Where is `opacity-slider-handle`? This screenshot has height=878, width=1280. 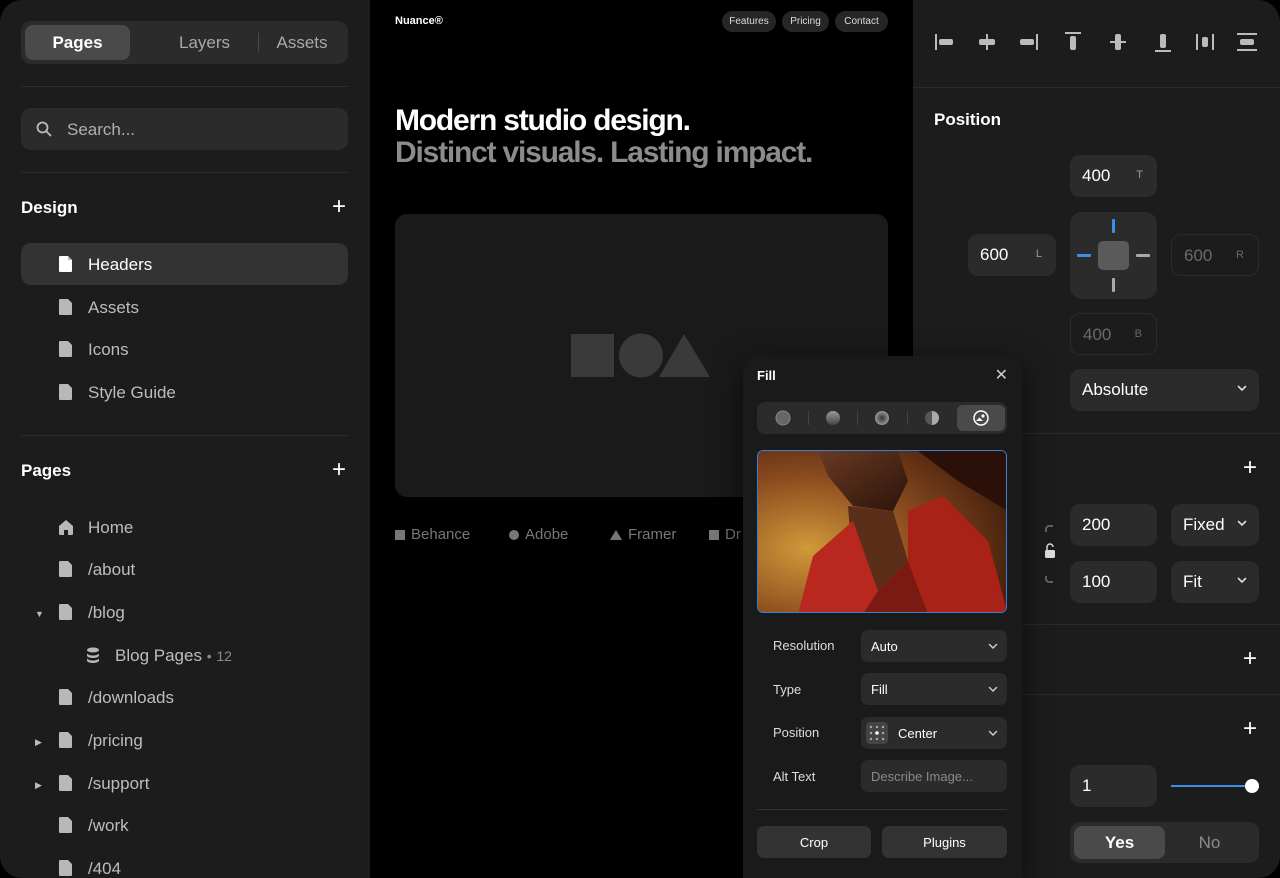 opacity-slider-handle is located at coordinates (1252, 786).